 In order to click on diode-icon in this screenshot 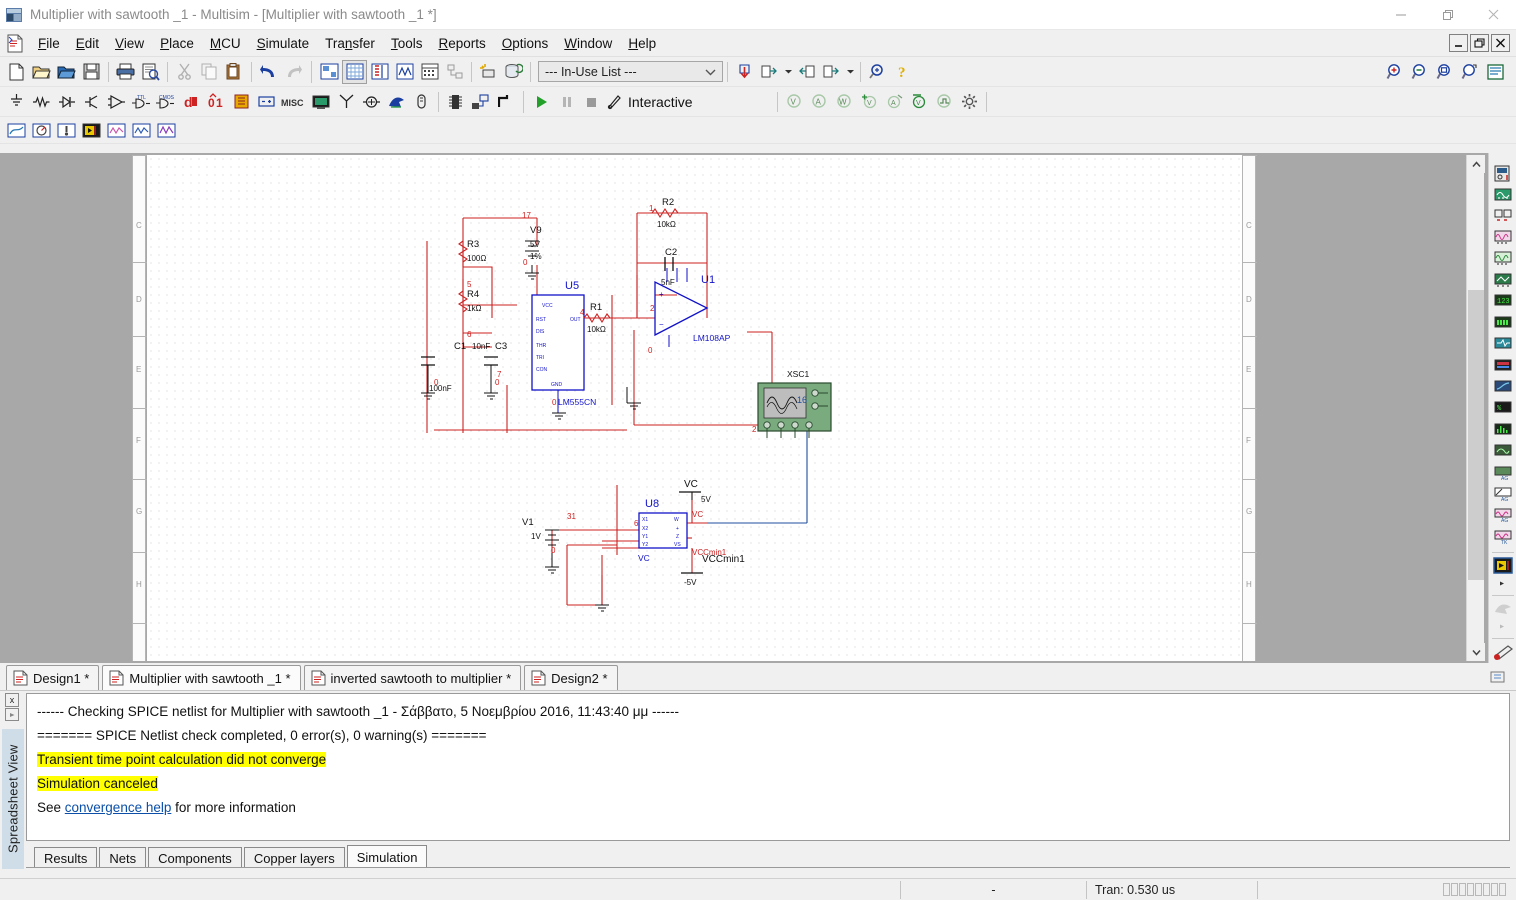, I will do `click(66, 102)`.